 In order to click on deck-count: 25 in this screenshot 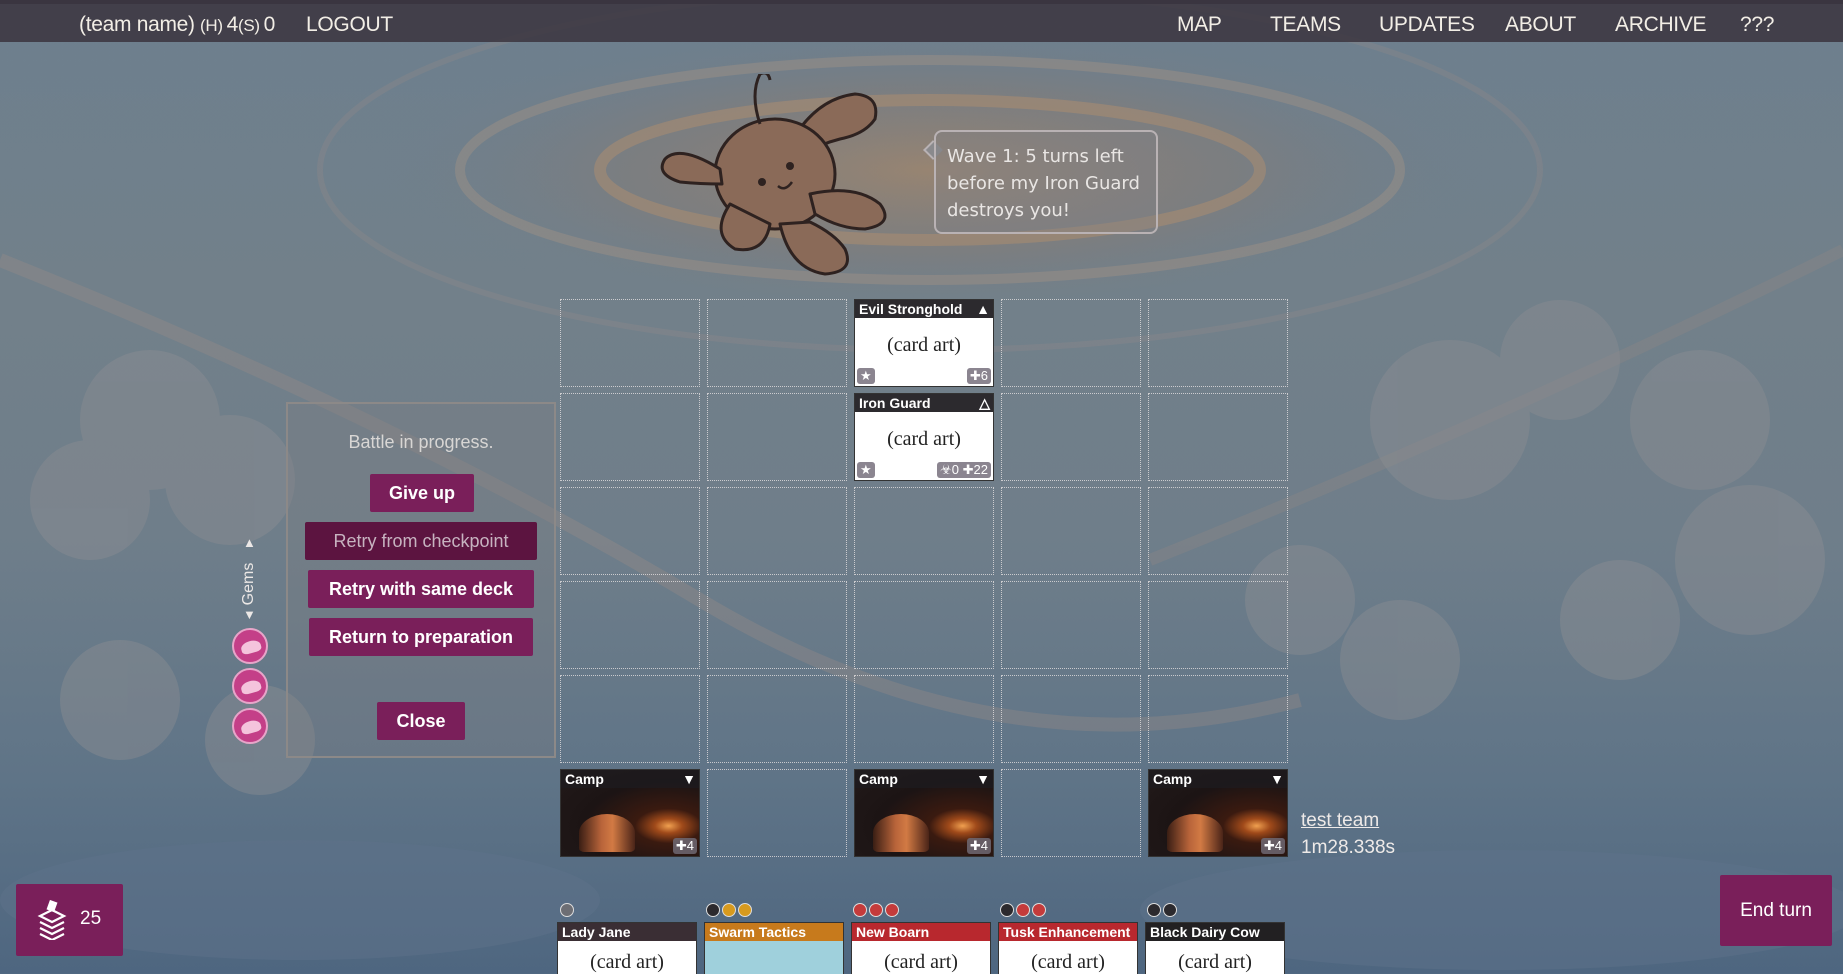, I will do `click(91, 918)`.